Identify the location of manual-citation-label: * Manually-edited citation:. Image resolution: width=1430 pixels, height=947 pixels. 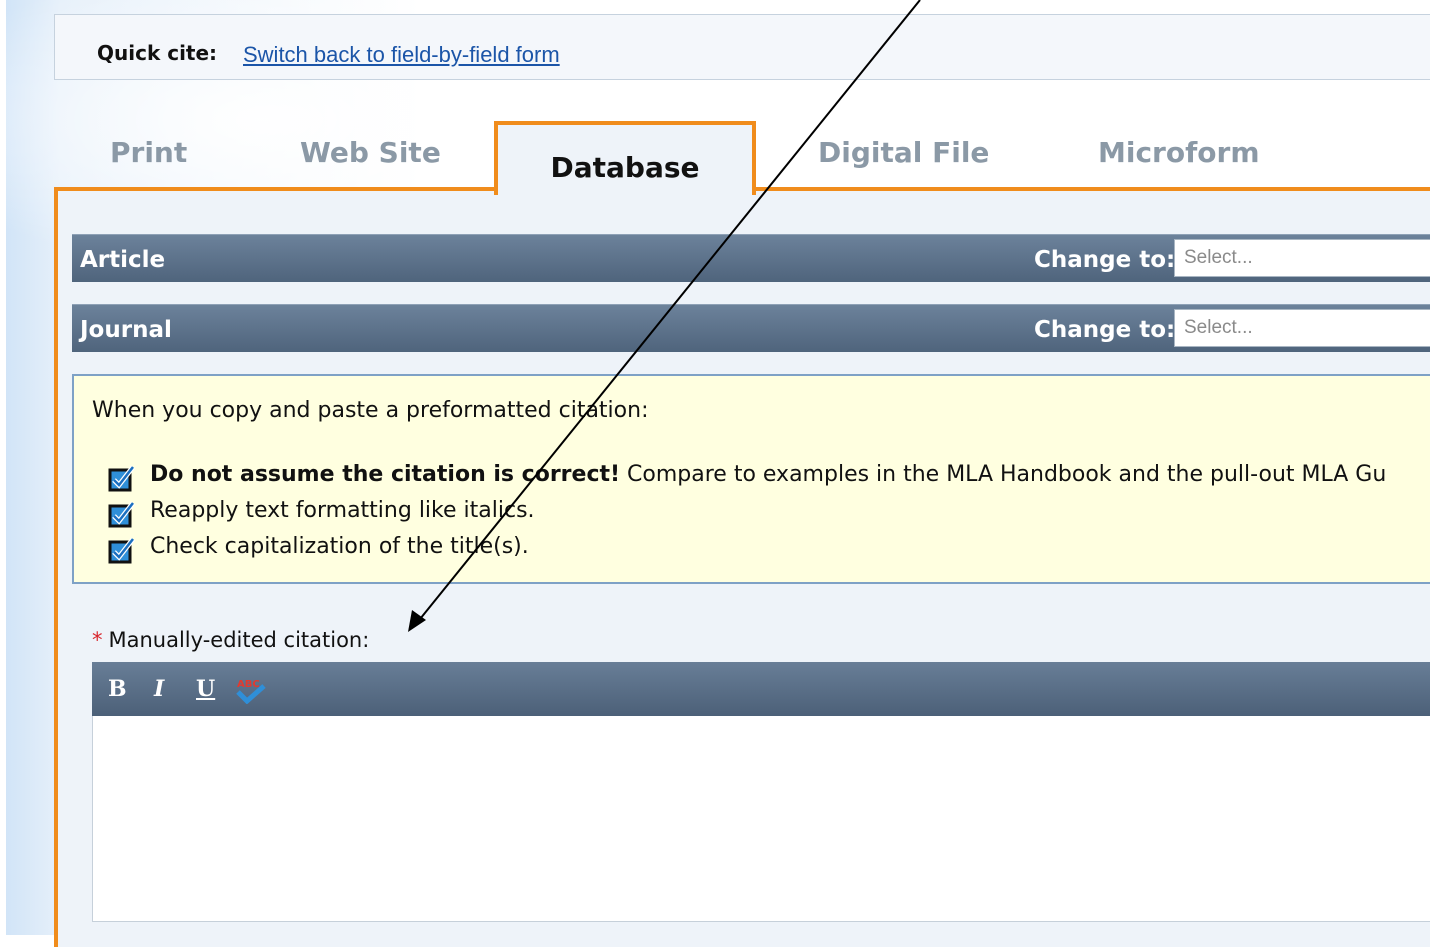
(230, 640).